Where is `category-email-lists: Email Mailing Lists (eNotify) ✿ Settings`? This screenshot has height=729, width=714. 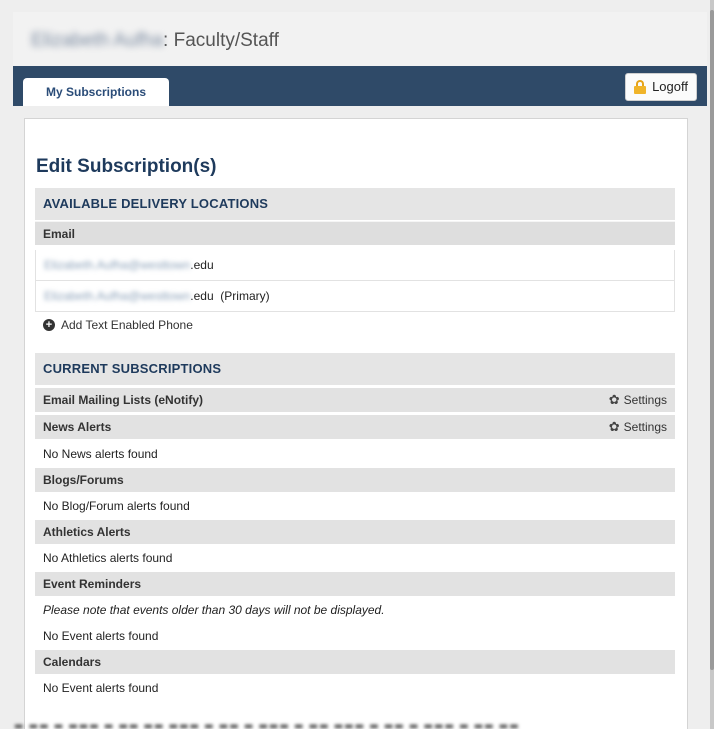 category-email-lists: Email Mailing Lists (eNotify) ✿ Settings is located at coordinates (355, 400).